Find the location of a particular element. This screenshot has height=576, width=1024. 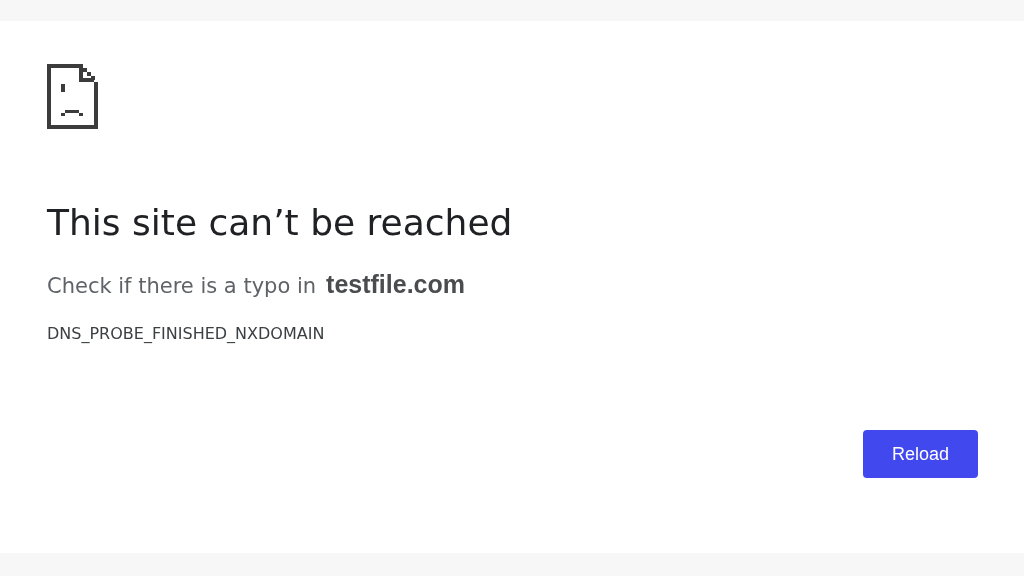

error-code: DNS_PROBE_FINISHED_NXDOMAIN is located at coordinates (186, 334).